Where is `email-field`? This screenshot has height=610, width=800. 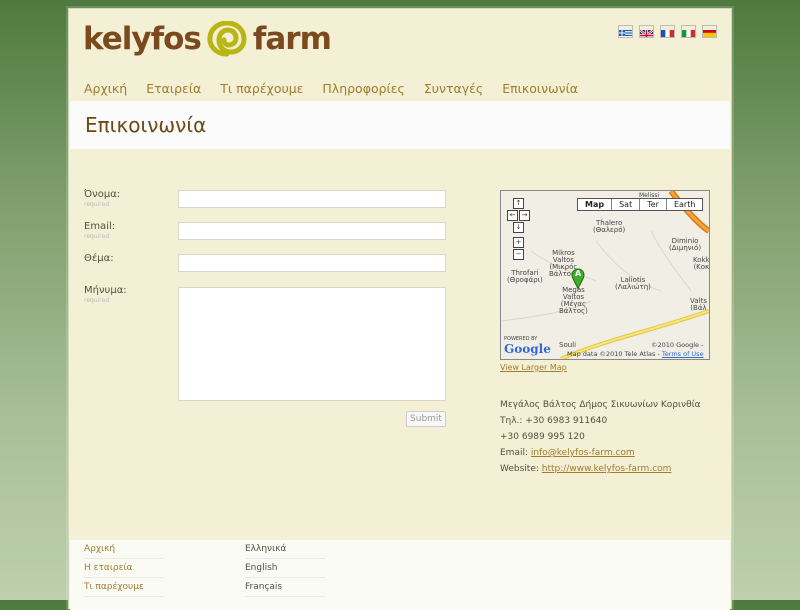
email-field is located at coordinates (312, 231).